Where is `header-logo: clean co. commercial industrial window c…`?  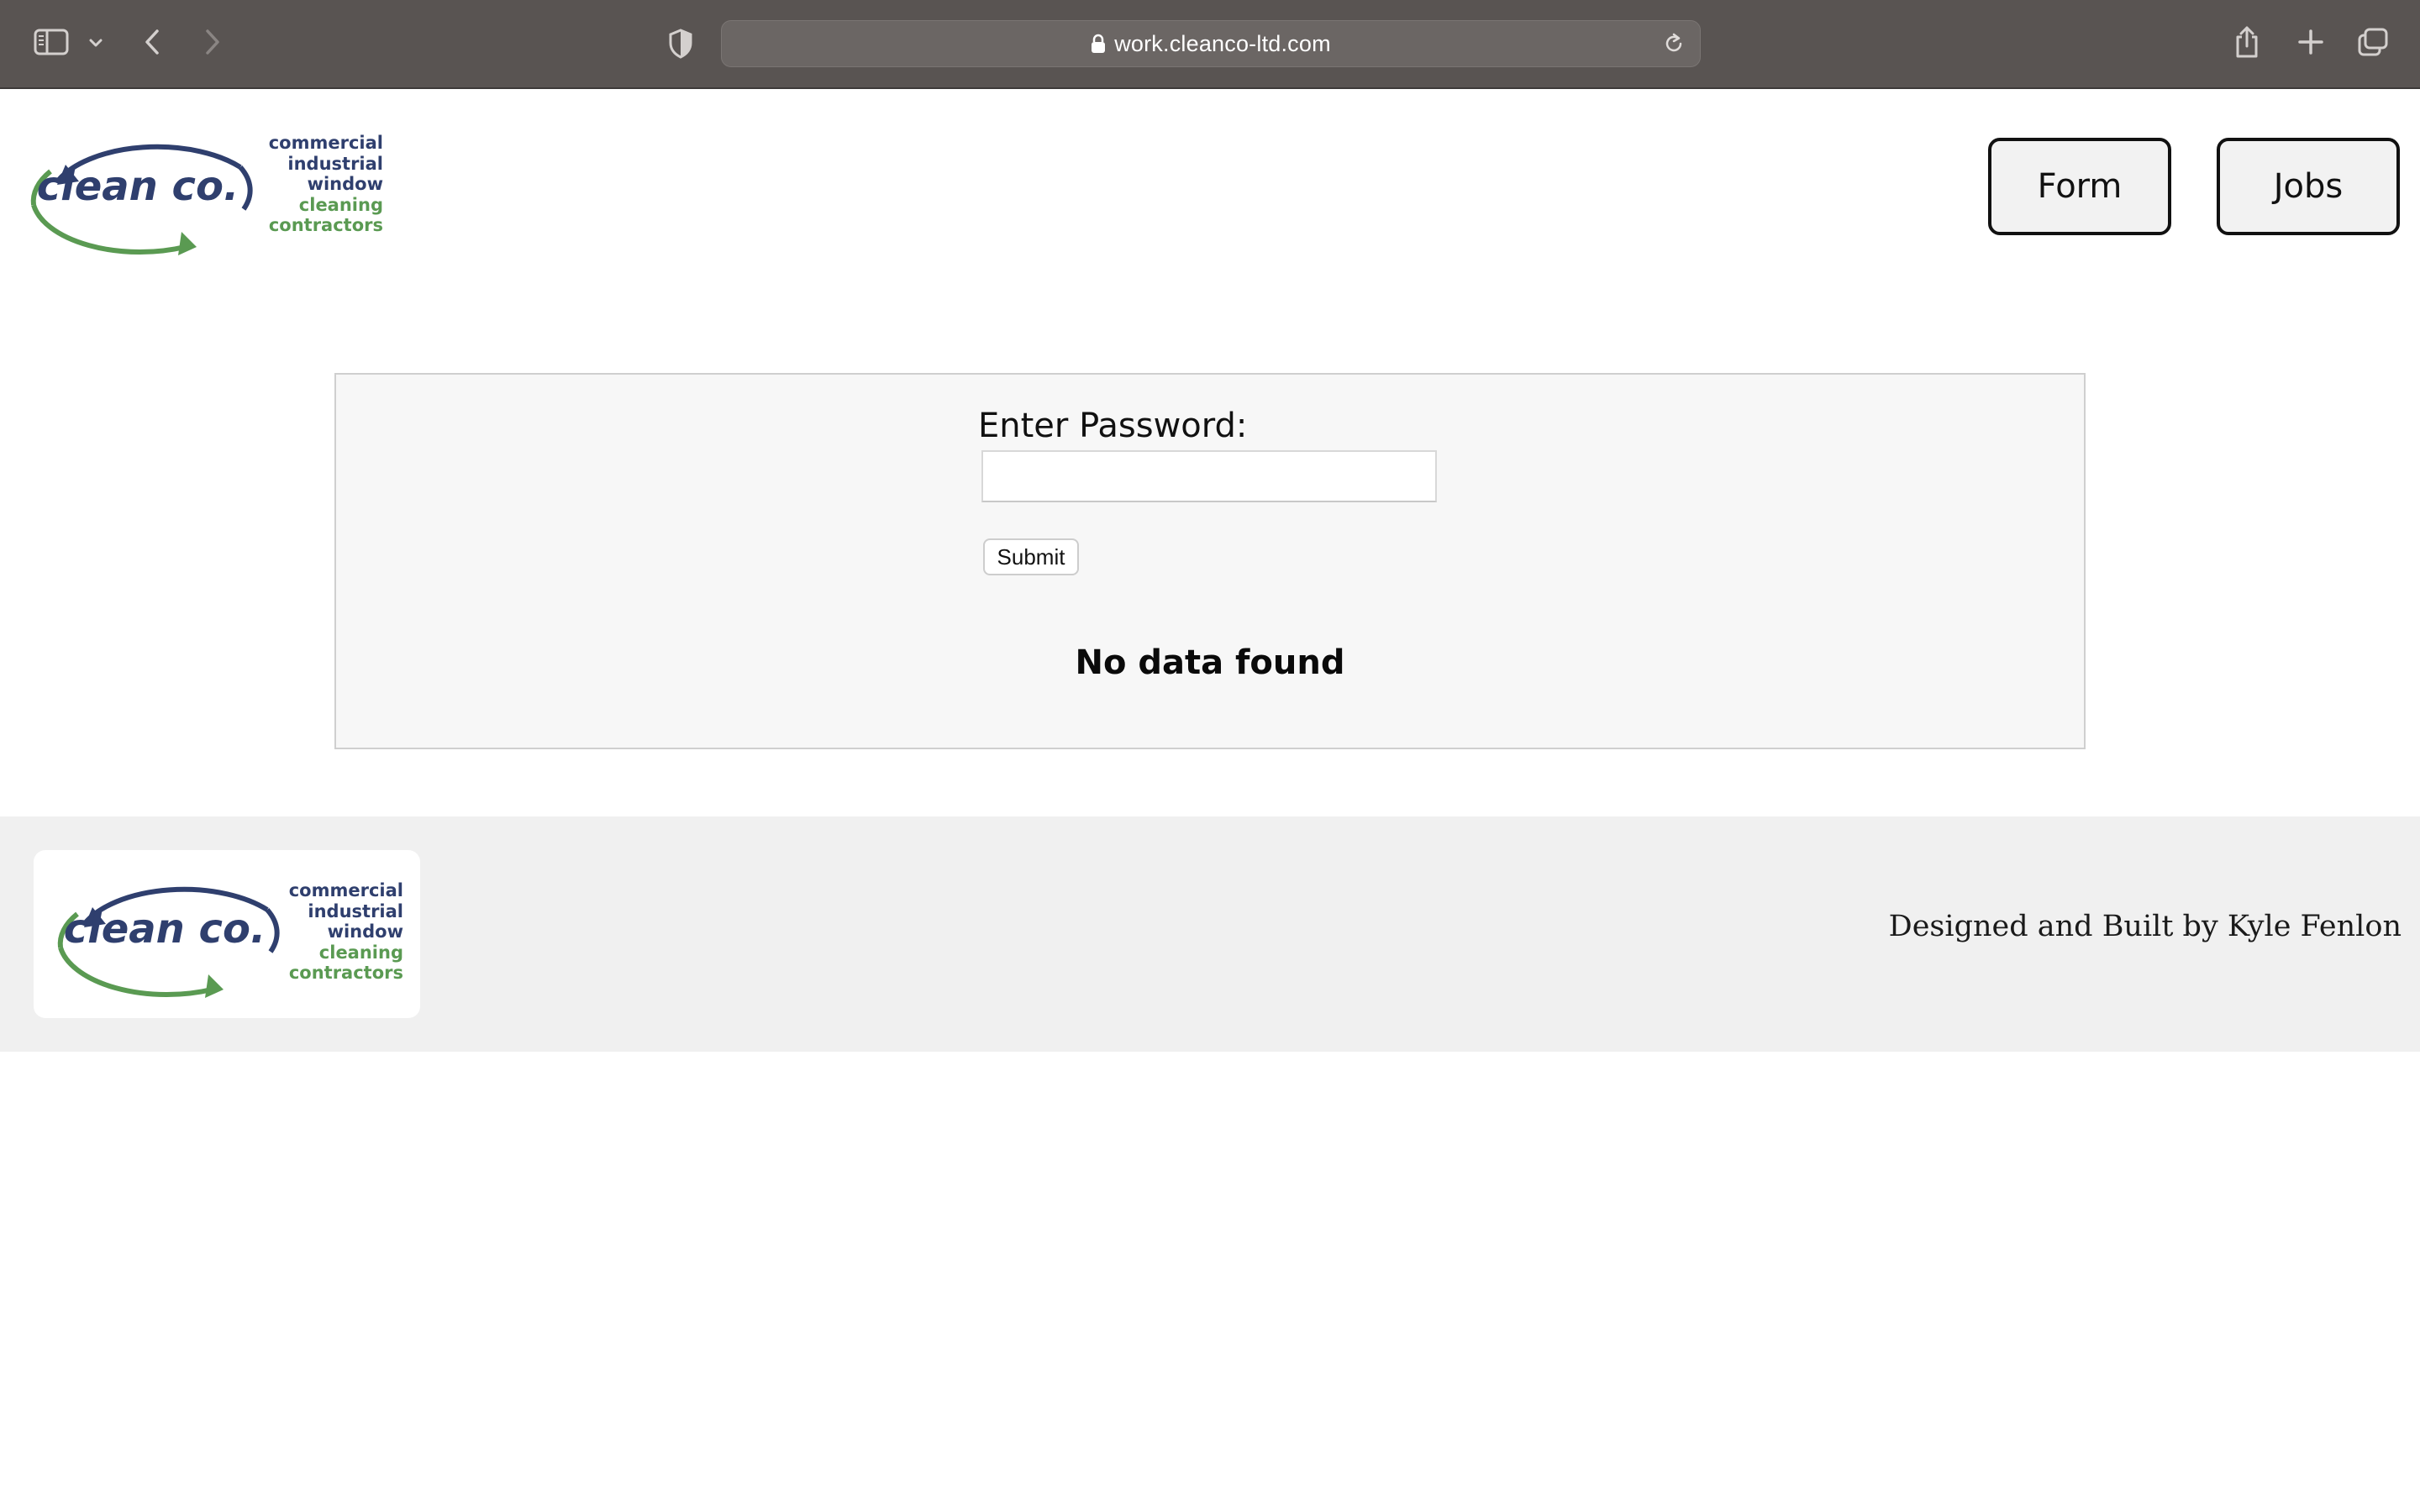 header-logo: clean co. commercial industrial window c… is located at coordinates (202, 191).